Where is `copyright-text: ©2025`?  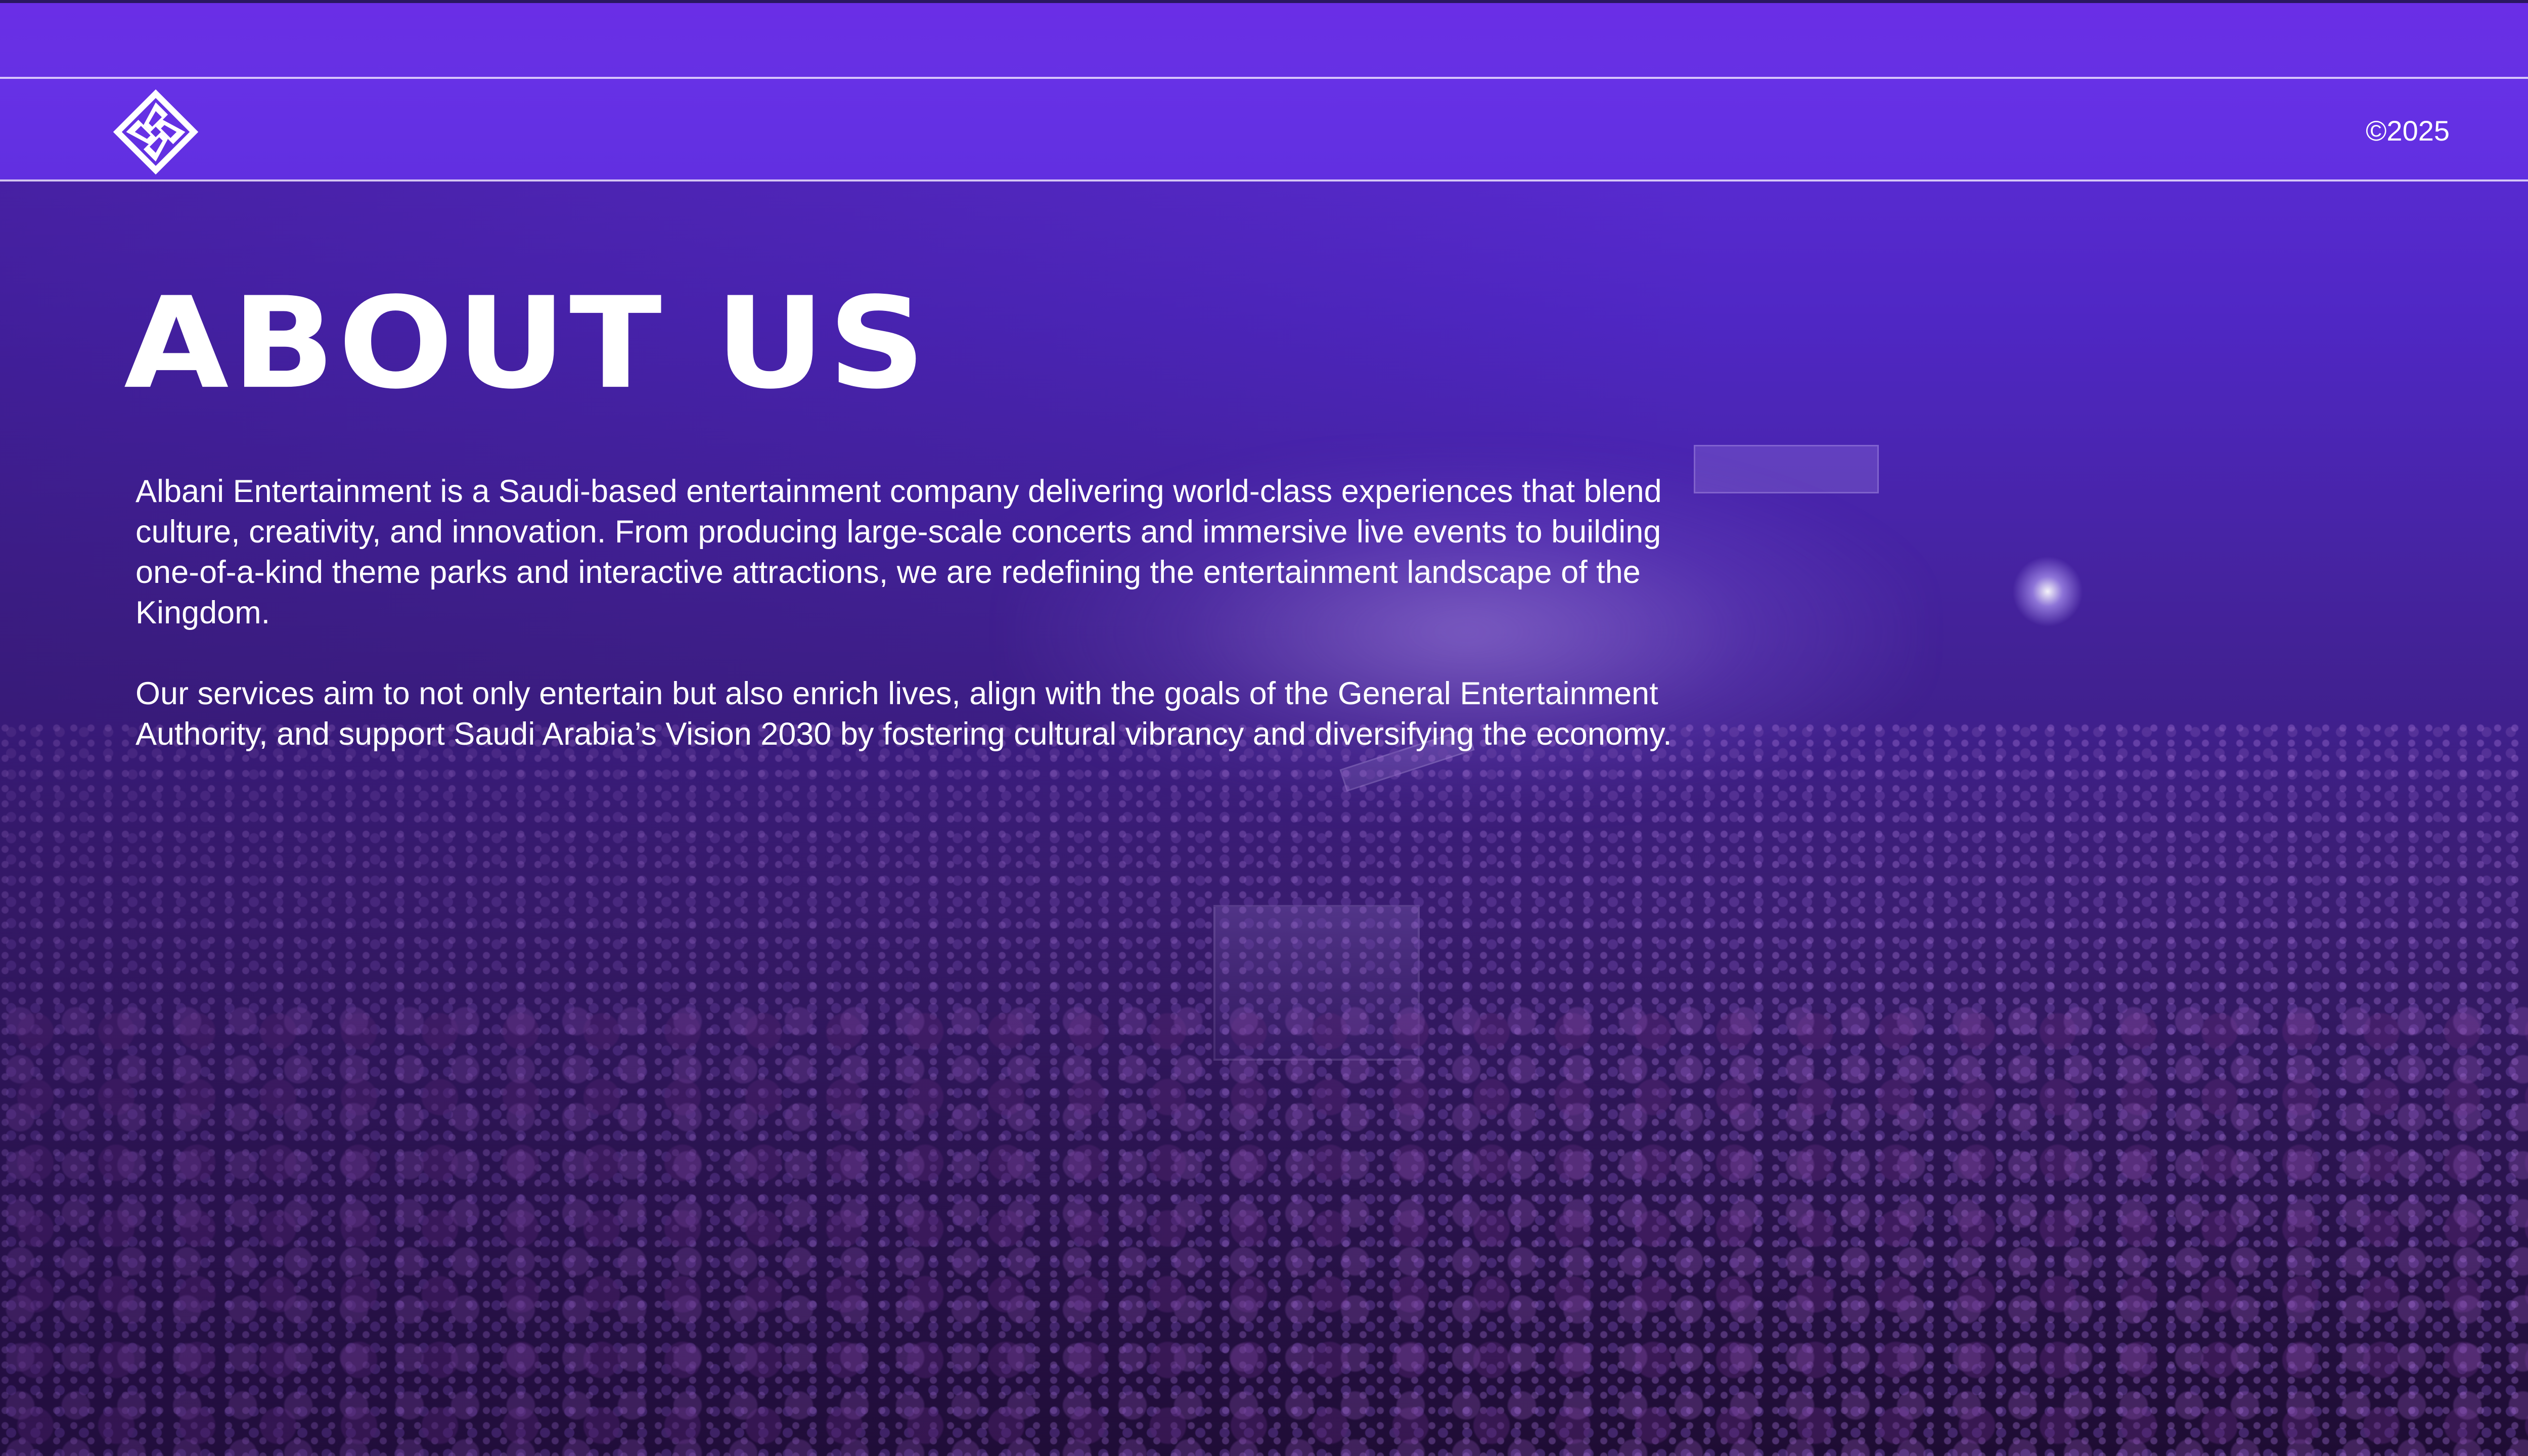 copyright-text: ©2025 is located at coordinates (2408, 131).